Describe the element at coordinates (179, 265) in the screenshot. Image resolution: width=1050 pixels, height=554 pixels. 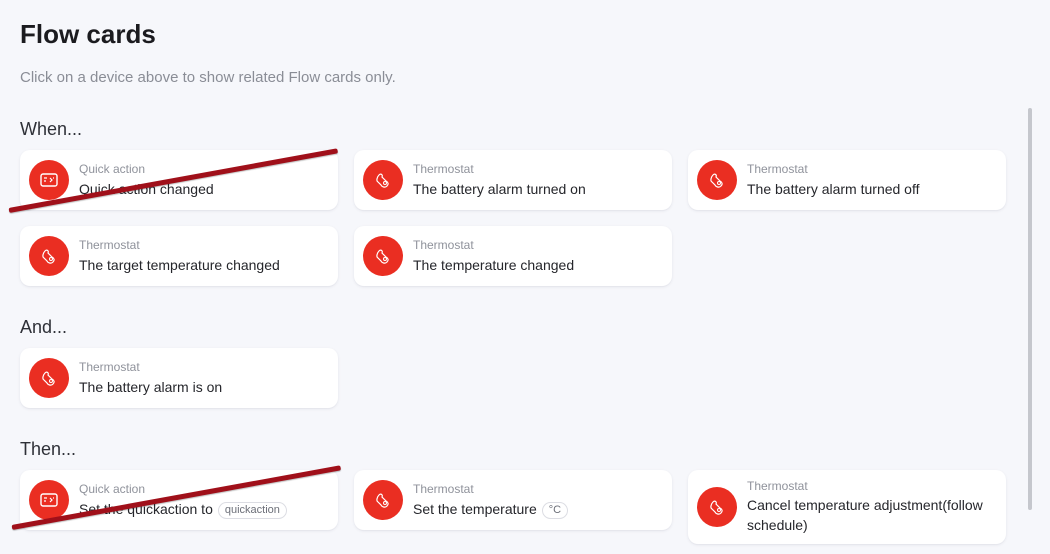
I see `card-label: The target temperature changed` at that location.